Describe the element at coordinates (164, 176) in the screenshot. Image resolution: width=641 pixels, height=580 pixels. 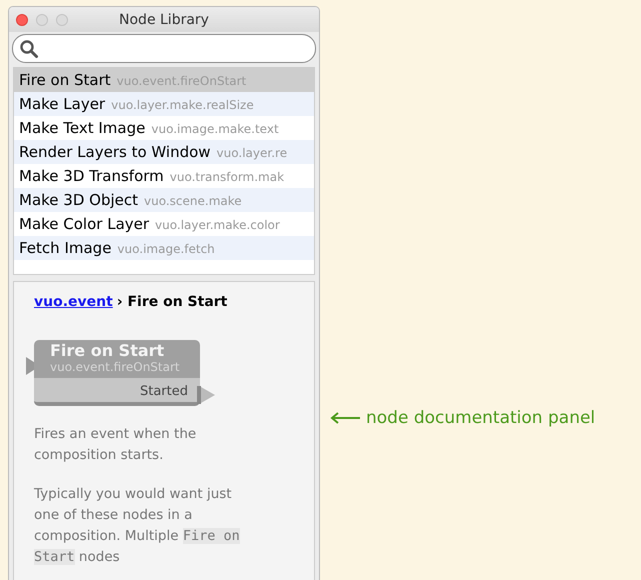
I see `node-list-item: Make 3D Transform vuo.transform.mak` at that location.